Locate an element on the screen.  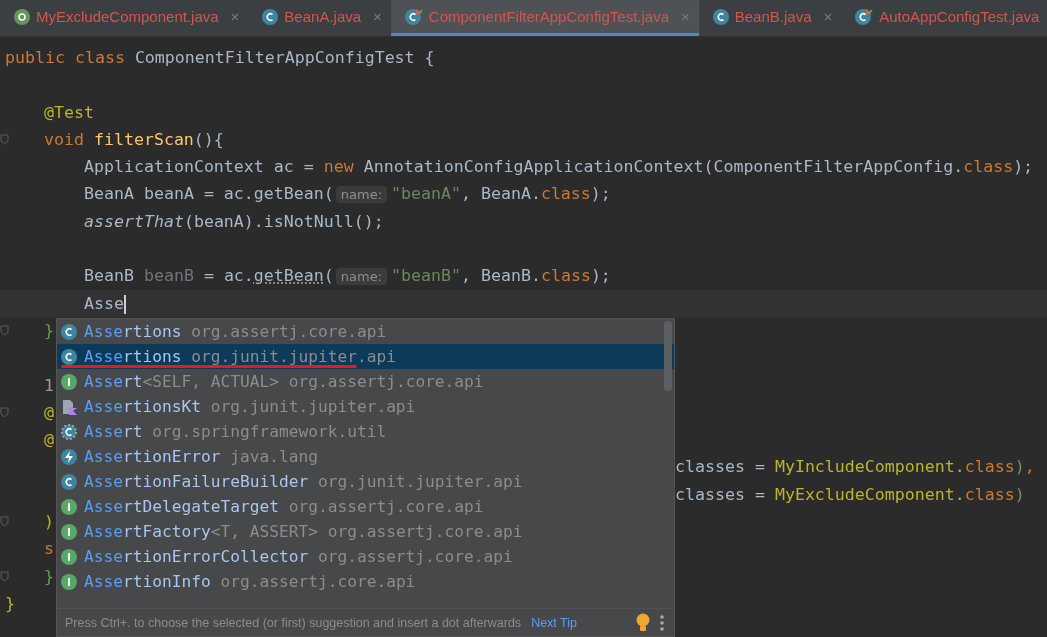
tab-label: MyExcludeComponent.java is located at coordinates (127, 16).